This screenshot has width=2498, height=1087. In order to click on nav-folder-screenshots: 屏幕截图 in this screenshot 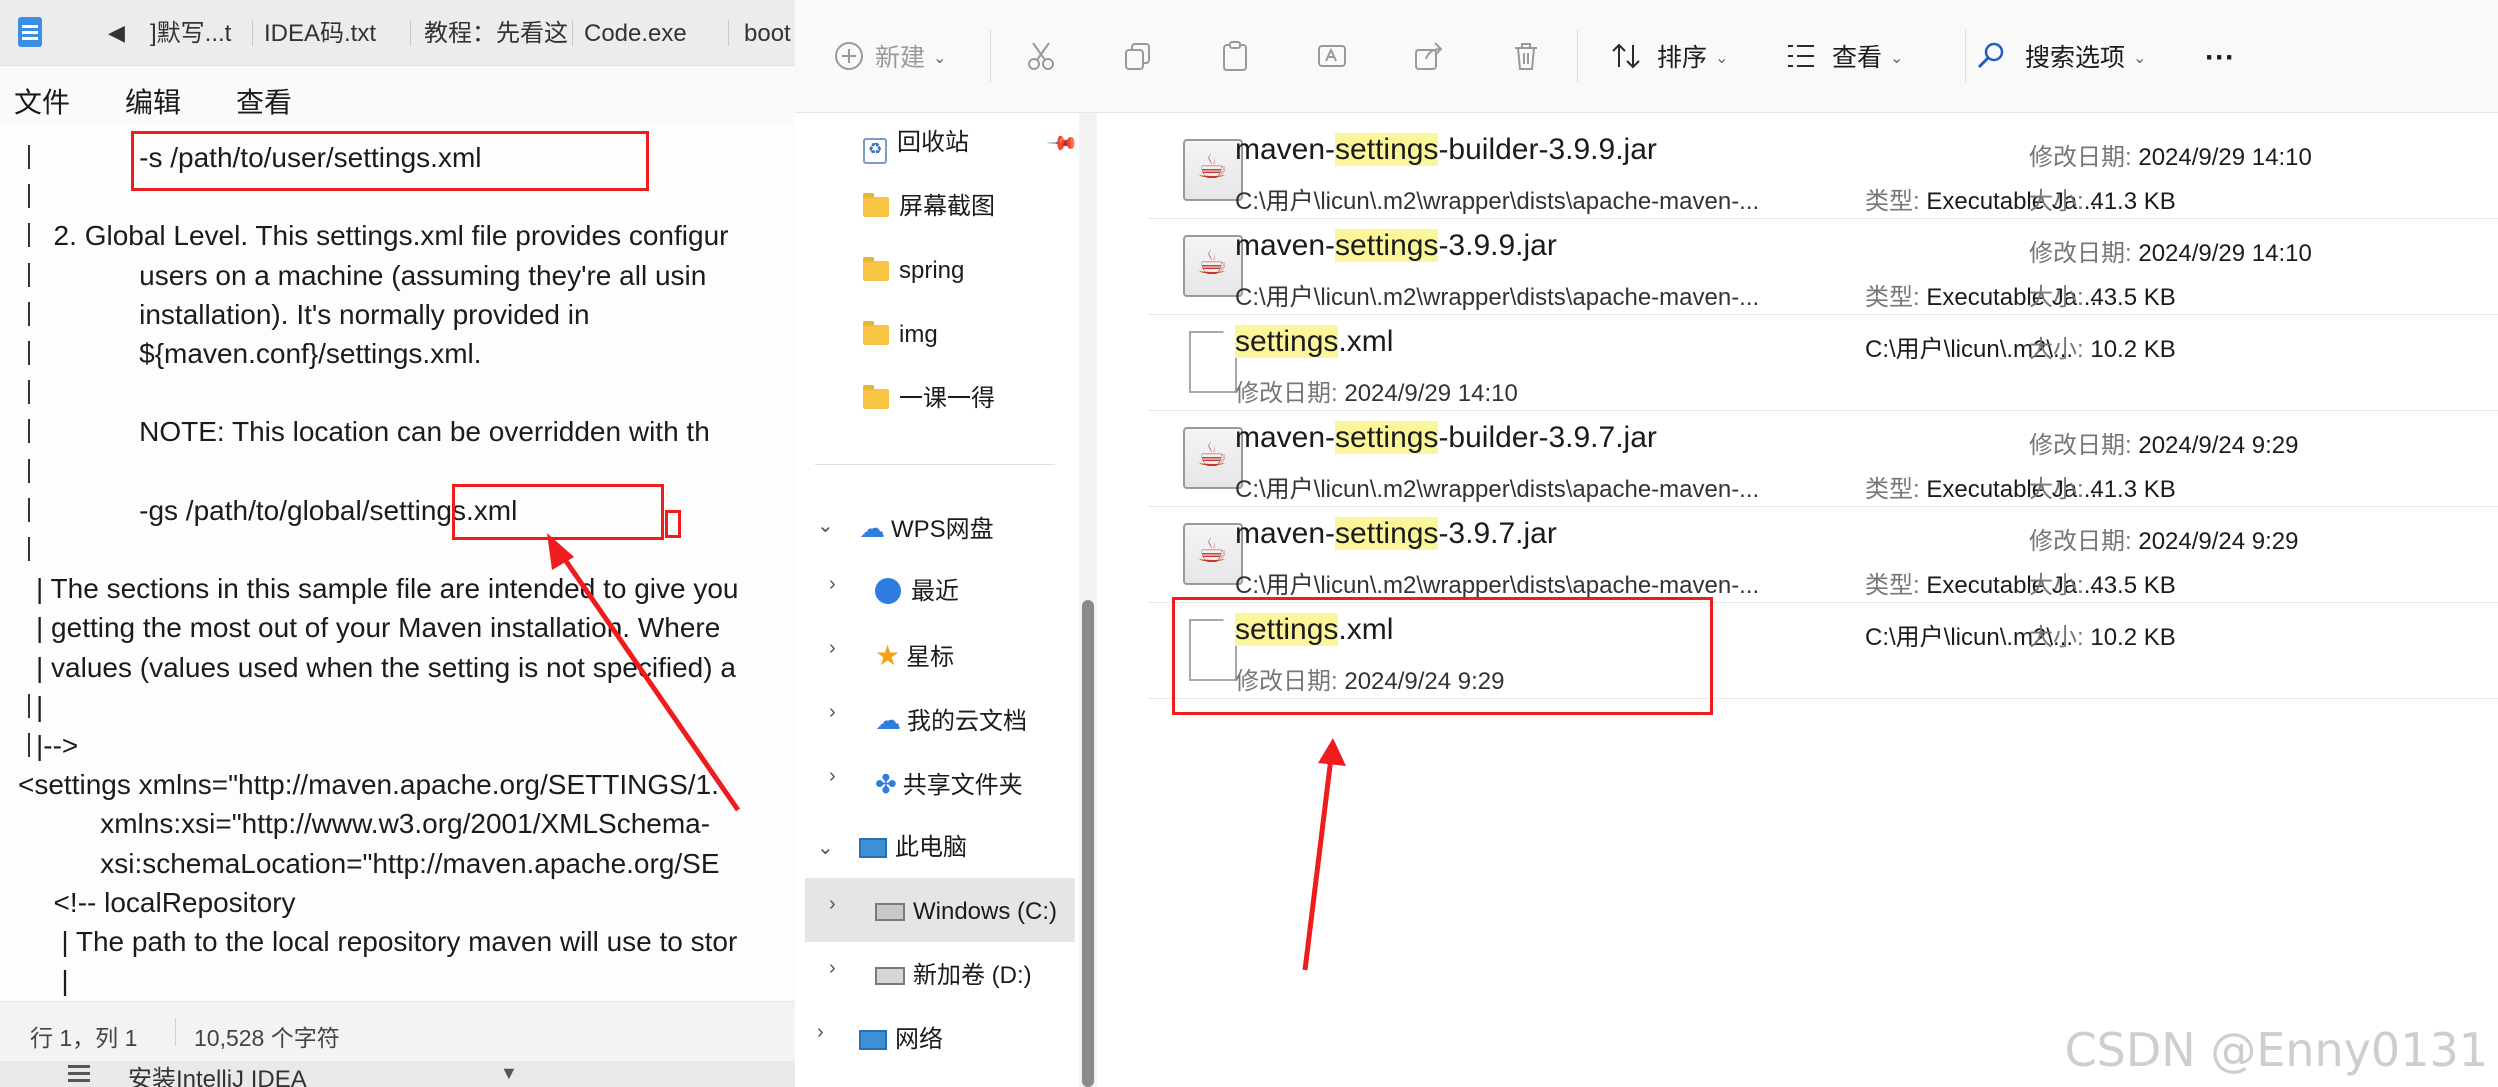, I will do `click(929, 207)`.